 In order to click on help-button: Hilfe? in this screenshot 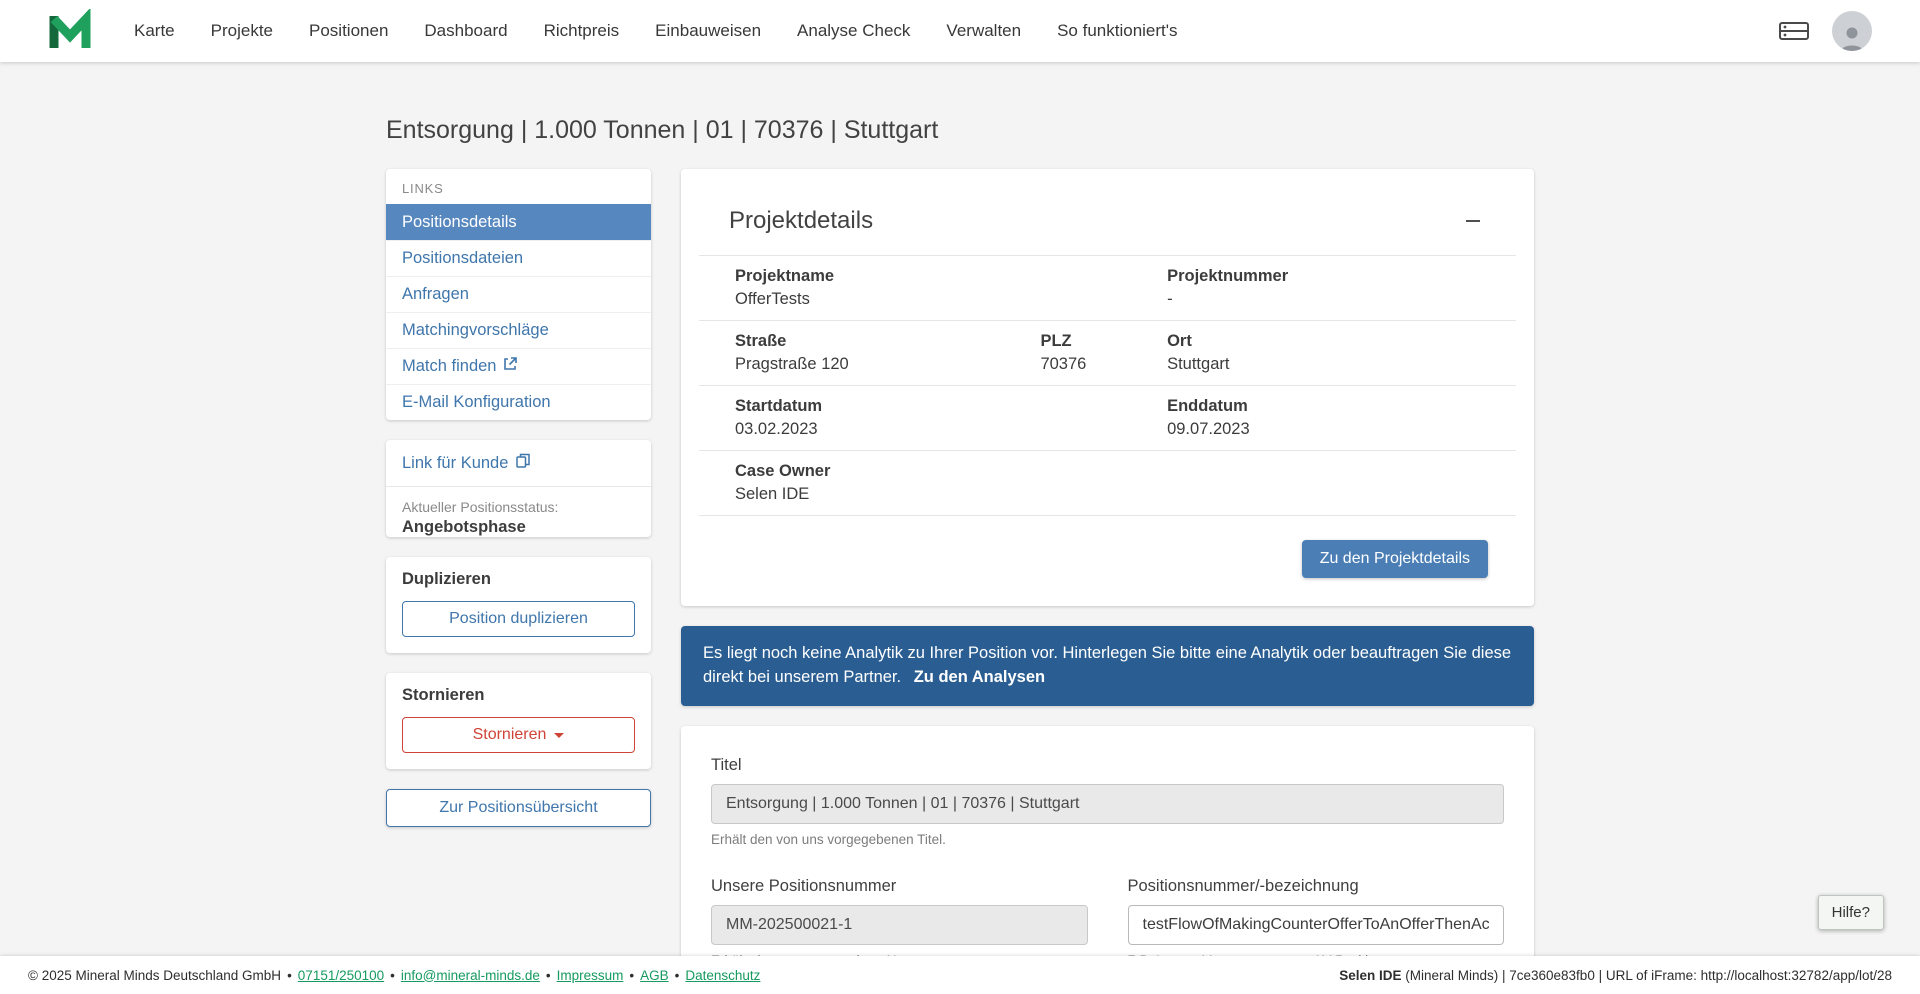, I will do `click(1850, 912)`.